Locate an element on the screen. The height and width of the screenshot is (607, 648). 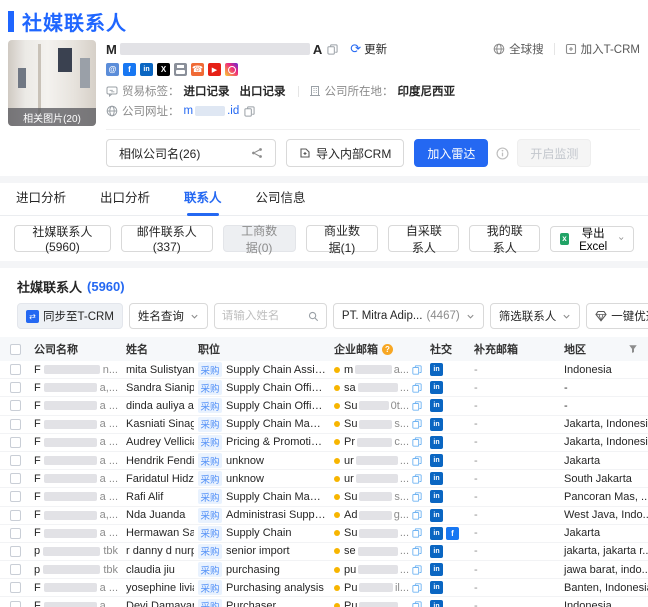
instagram-icon is located at coordinates (231, 69).